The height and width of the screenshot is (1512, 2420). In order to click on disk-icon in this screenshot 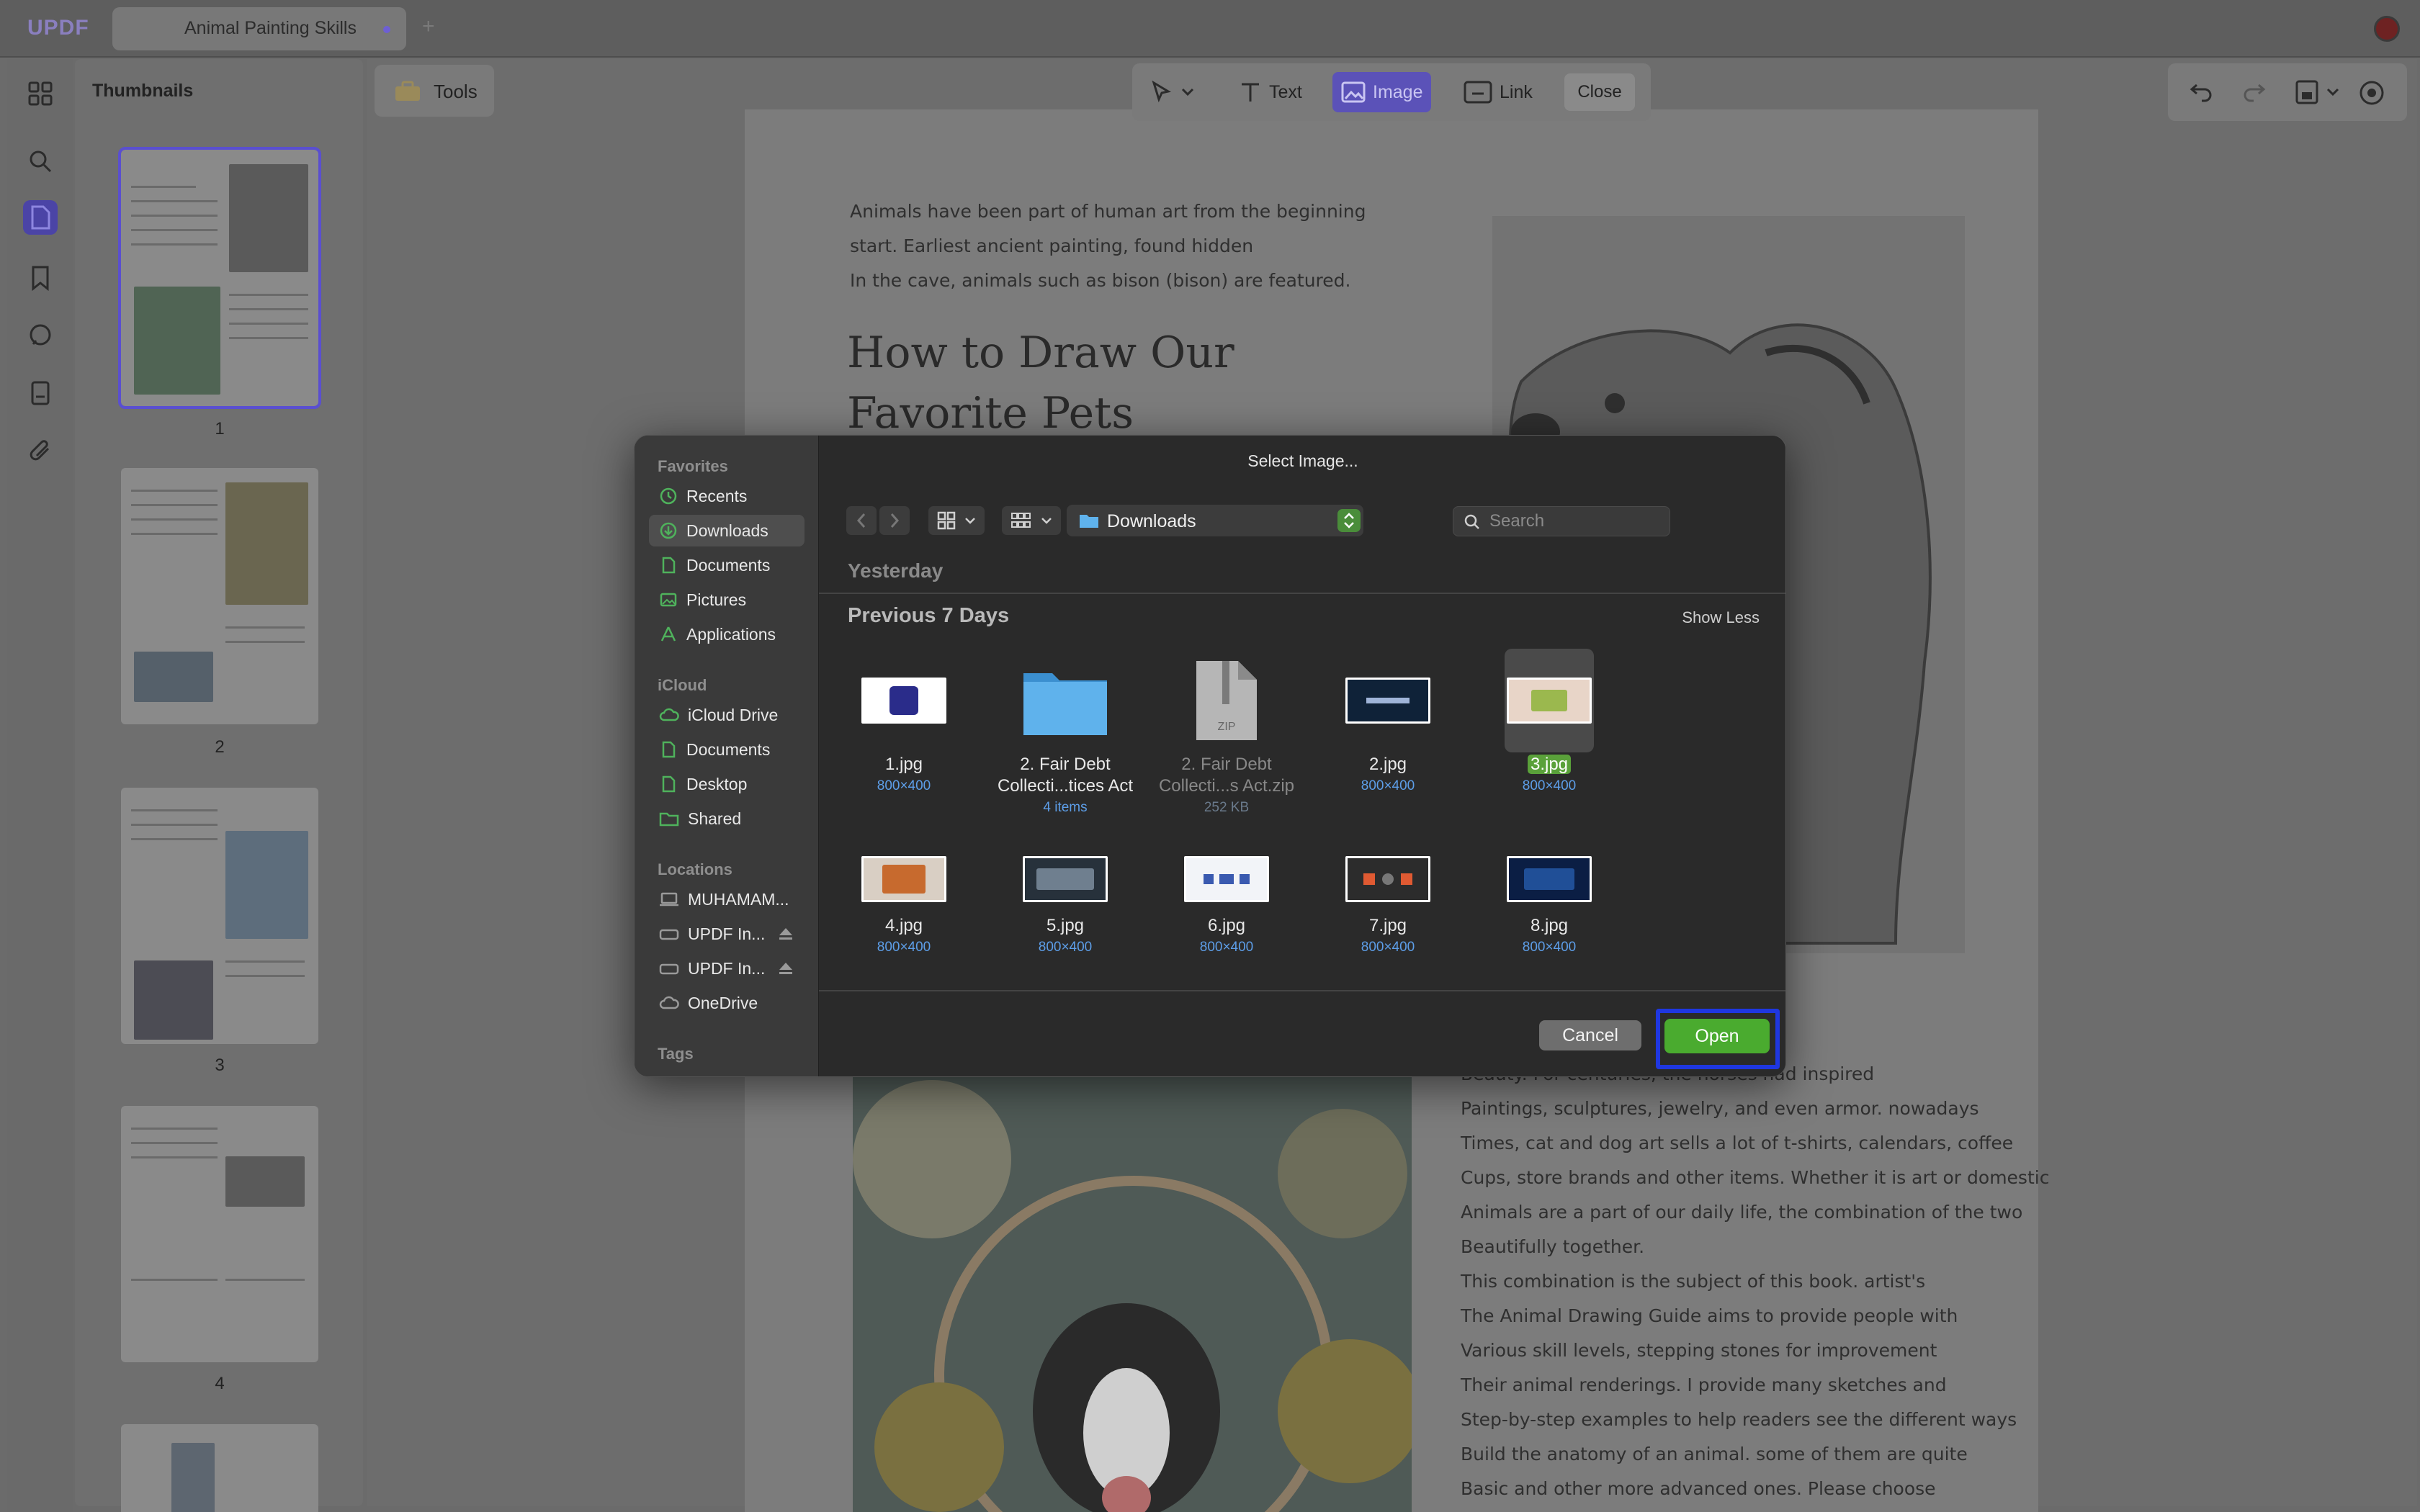, I will do `click(669, 934)`.